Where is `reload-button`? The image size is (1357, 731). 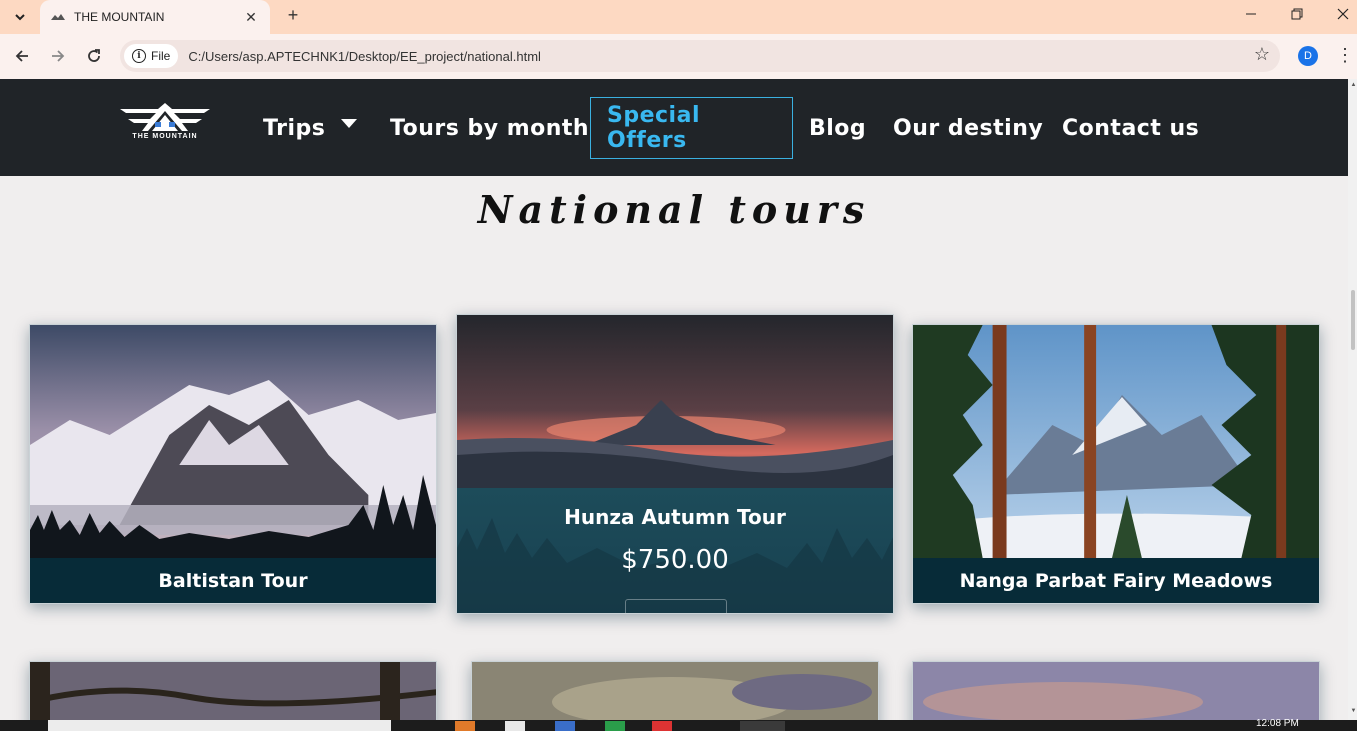
reload-button is located at coordinates (94, 56).